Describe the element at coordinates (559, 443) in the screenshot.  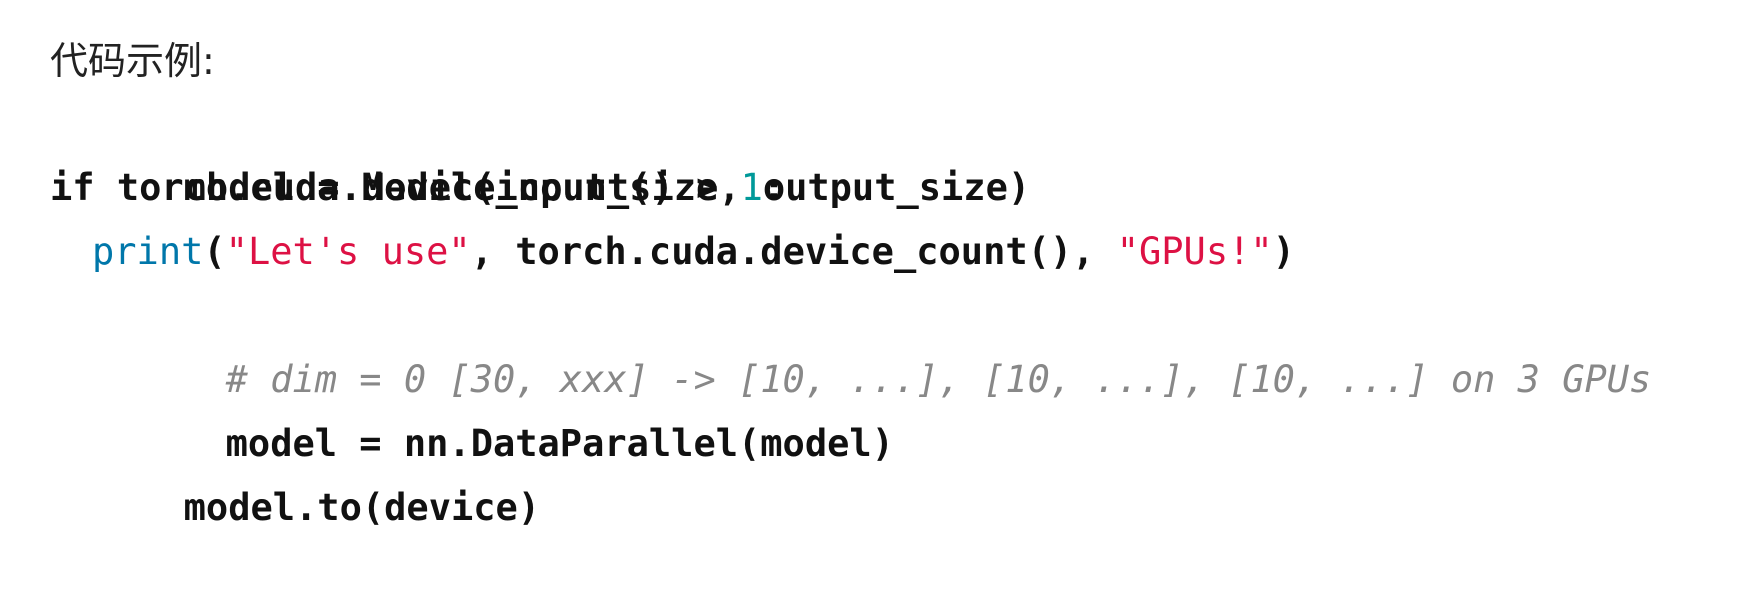
I see `code-text: model = nn.DataParallel(model)` at that location.